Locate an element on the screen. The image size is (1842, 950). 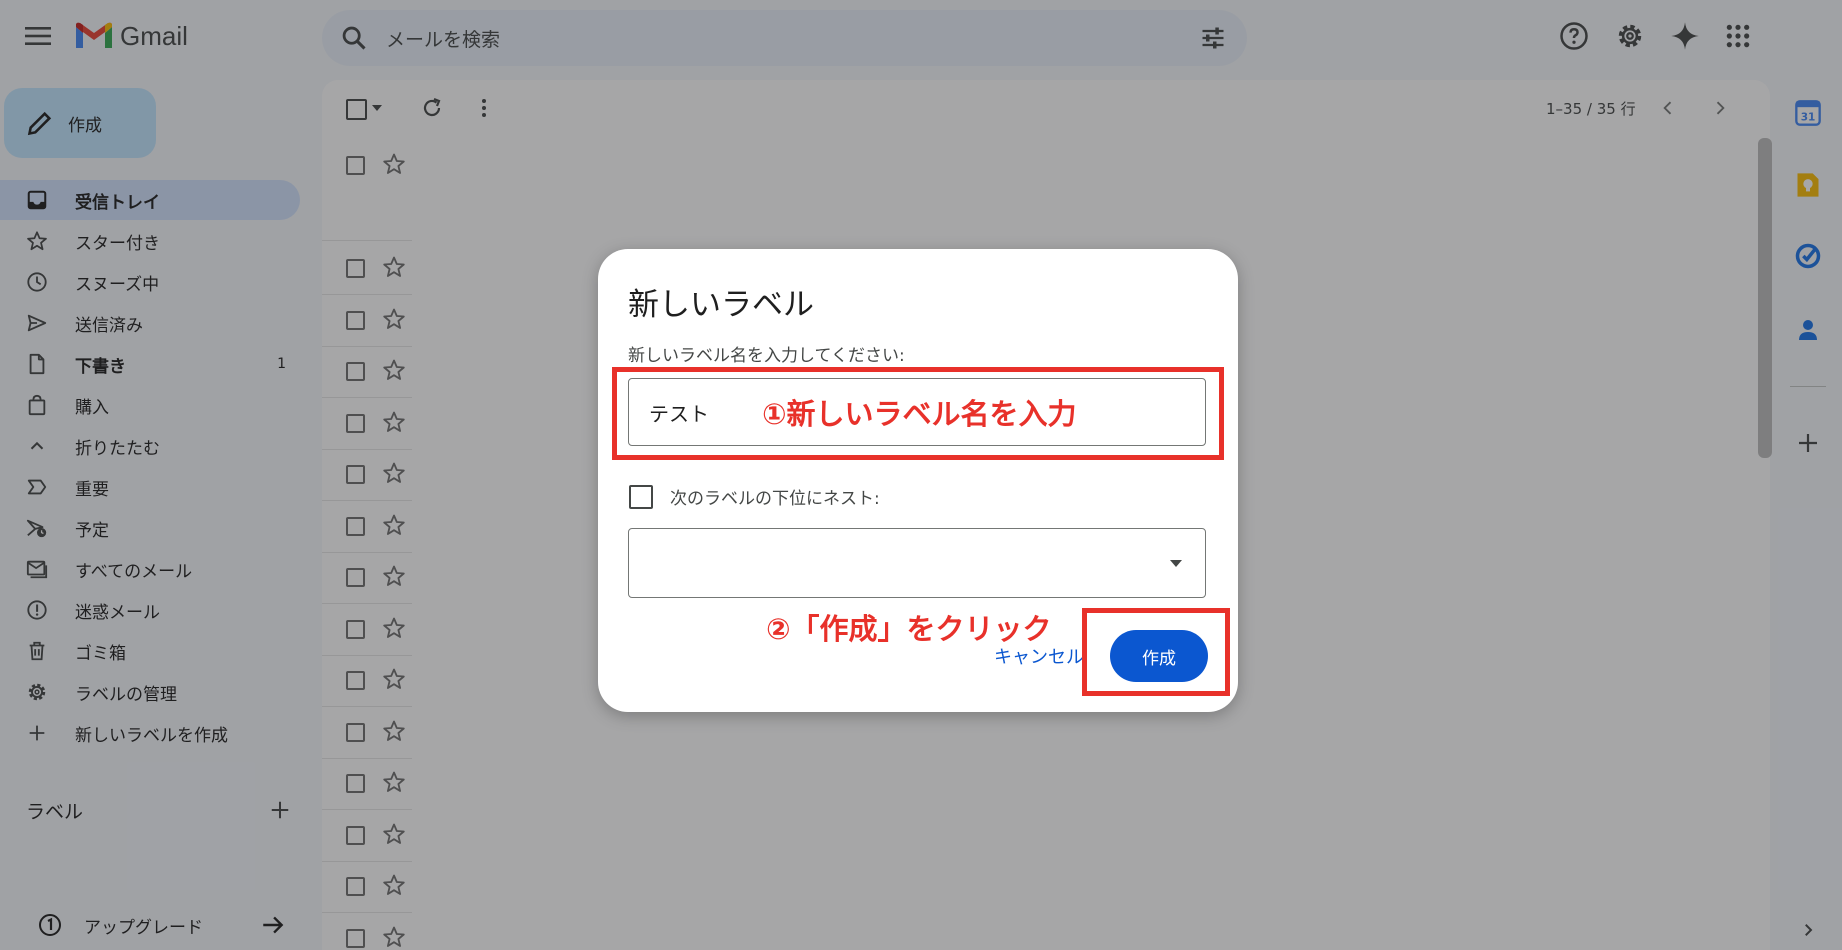
annotation-step-2: ②「作成」をクリック is located at coordinates (909, 629).